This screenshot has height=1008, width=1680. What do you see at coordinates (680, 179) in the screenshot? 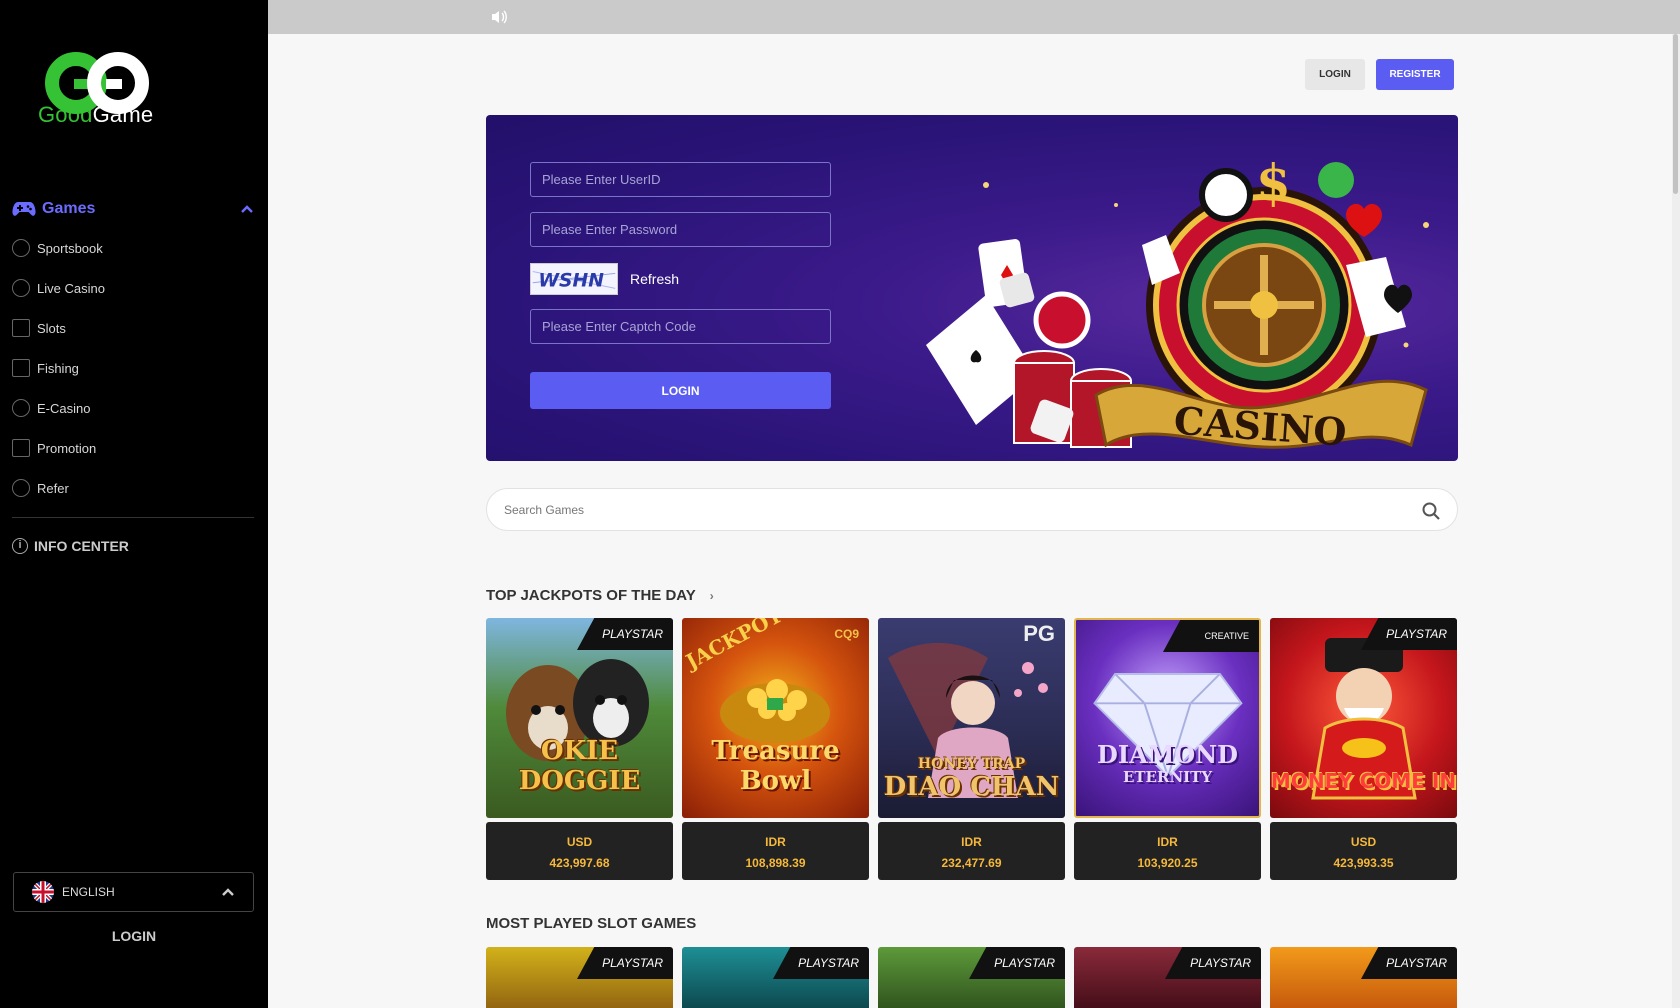
I see `userid-input` at bounding box center [680, 179].